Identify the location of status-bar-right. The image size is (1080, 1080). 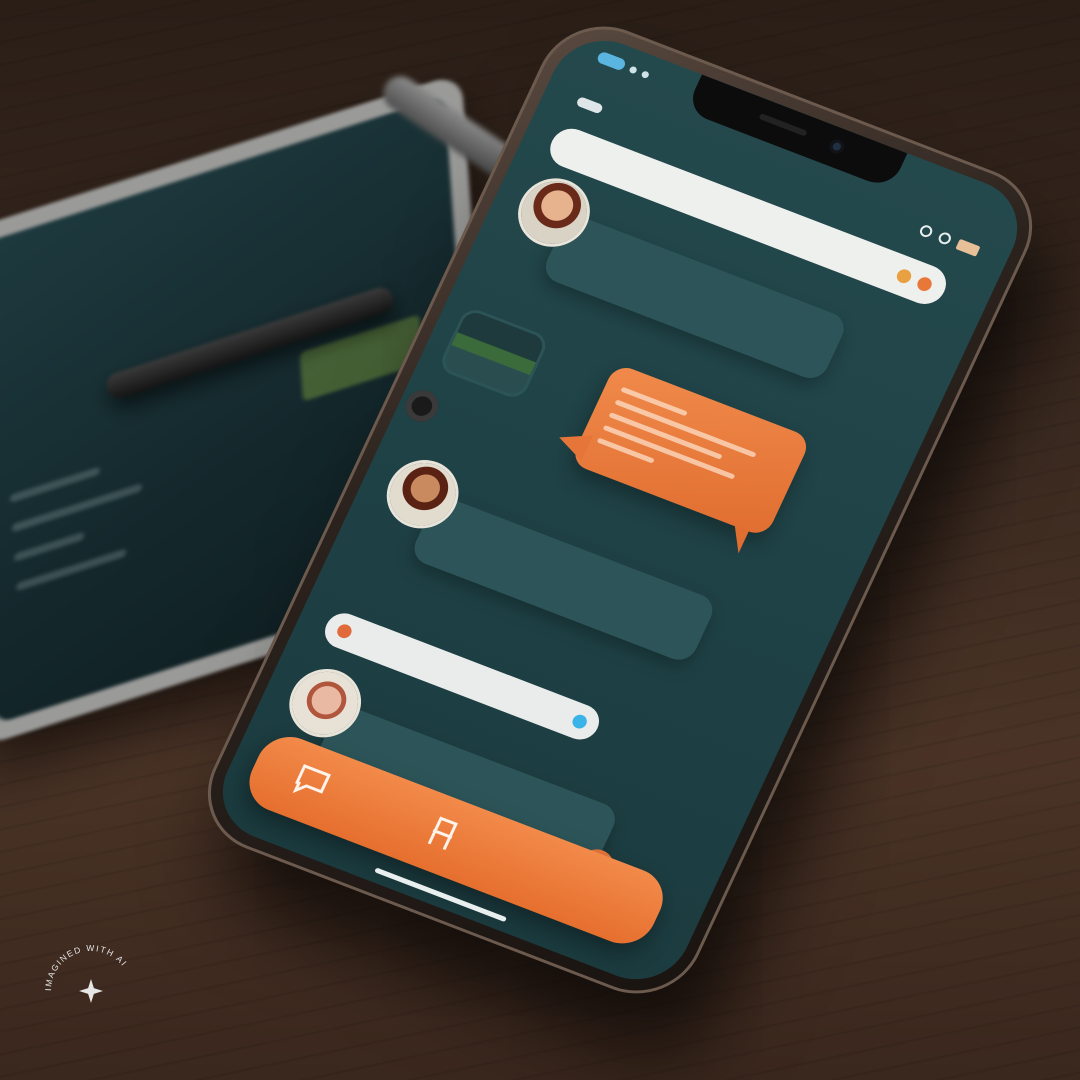
(949, 240).